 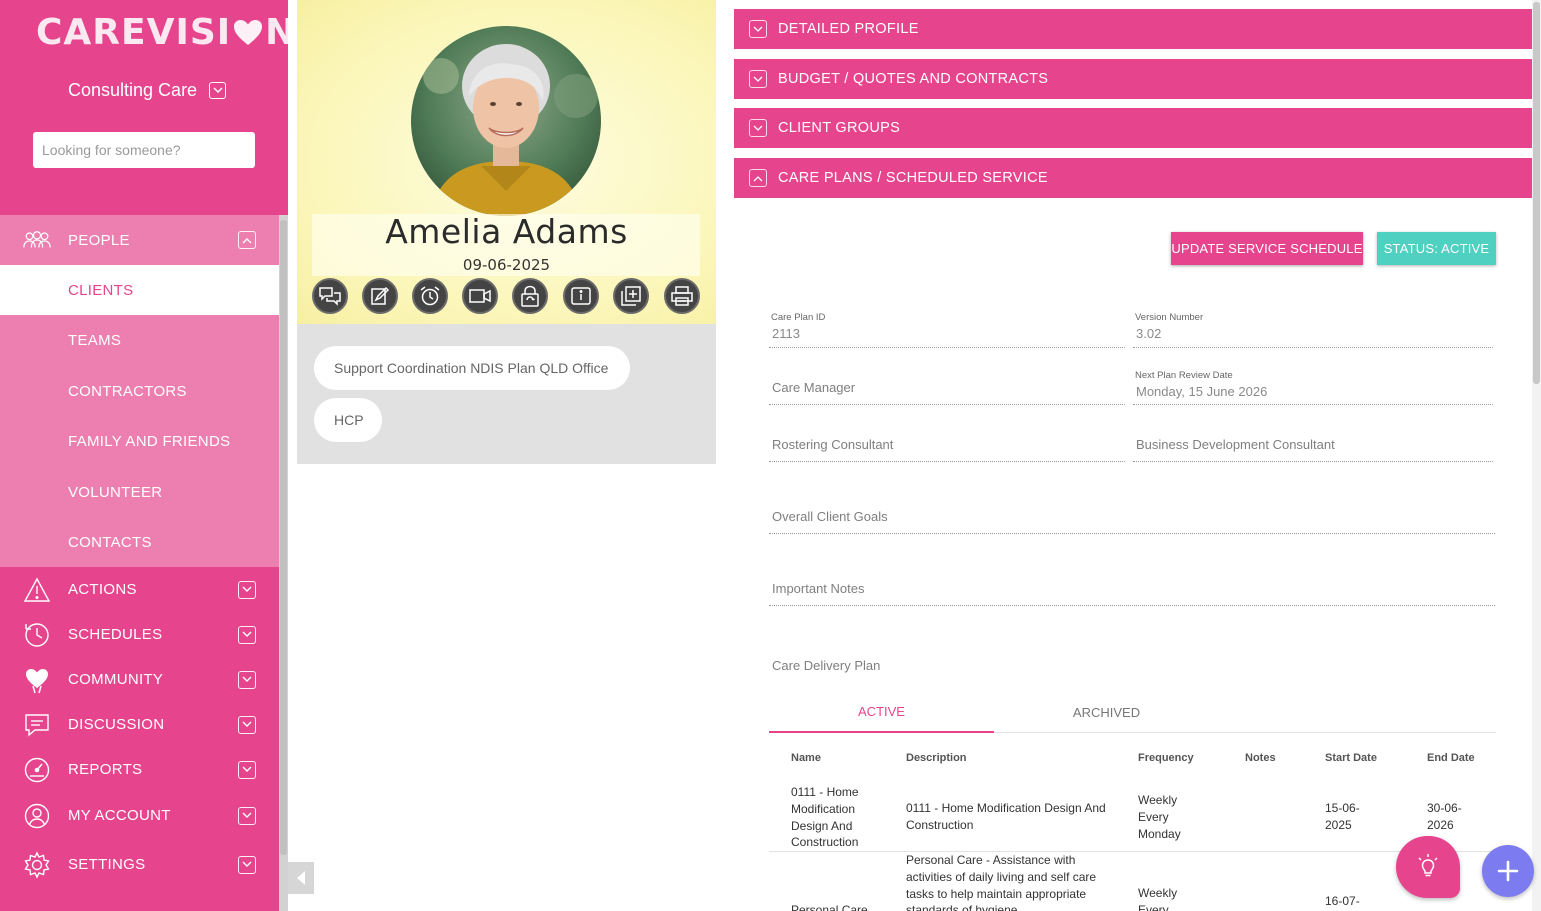 I want to click on sidebar-item-contractors: CONTRACTORS, so click(x=139, y=391).